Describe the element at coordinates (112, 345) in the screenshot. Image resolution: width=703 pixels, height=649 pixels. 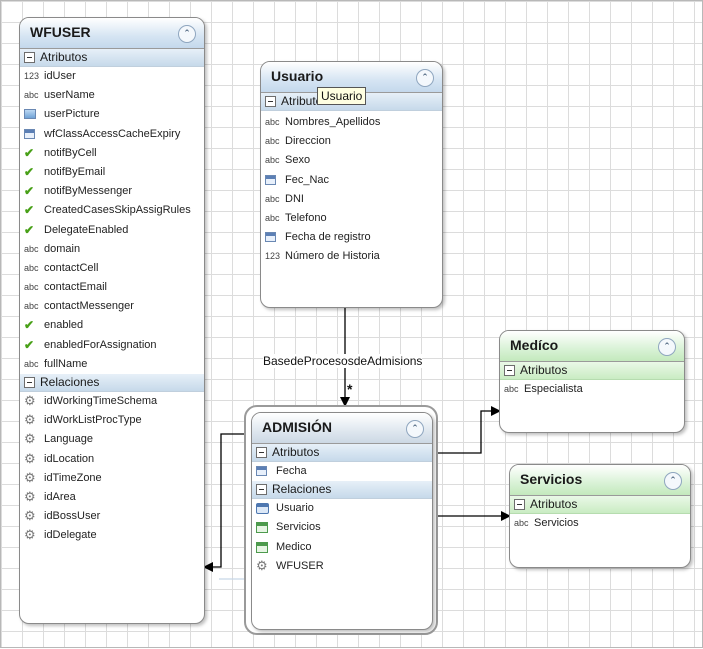
I see `field-row: ✔ enabledForAssignation` at that location.